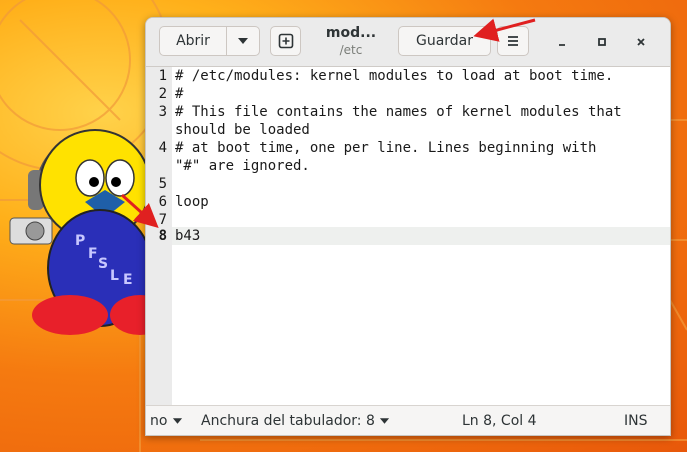 This screenshot has width=687, height=452. Describe the element at coordinates (162, 94) in the screenshot. I see `line-number: 2` at that location.